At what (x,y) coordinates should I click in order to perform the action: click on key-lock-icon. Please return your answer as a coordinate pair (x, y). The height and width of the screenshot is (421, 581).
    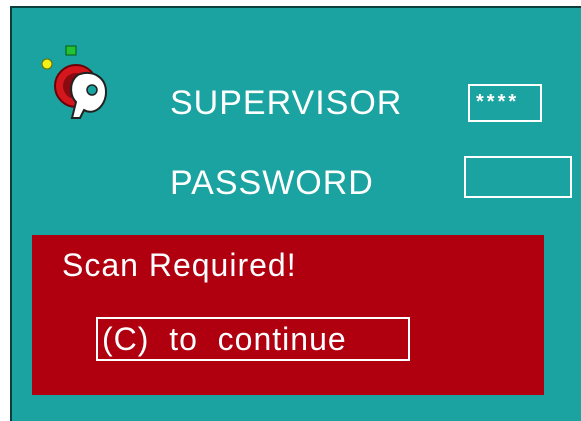
    Looking at the image, I should click on (80, 84).